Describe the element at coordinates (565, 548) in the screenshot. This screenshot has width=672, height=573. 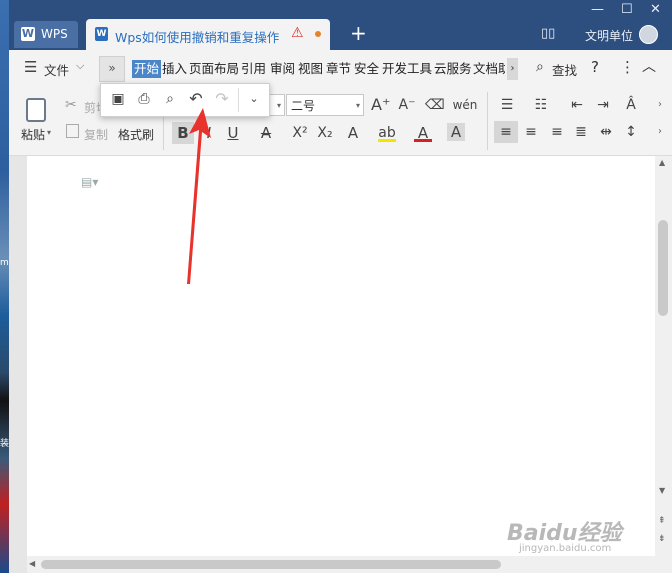
I see `watermark-url: jingyan.baidu.com` at that location.